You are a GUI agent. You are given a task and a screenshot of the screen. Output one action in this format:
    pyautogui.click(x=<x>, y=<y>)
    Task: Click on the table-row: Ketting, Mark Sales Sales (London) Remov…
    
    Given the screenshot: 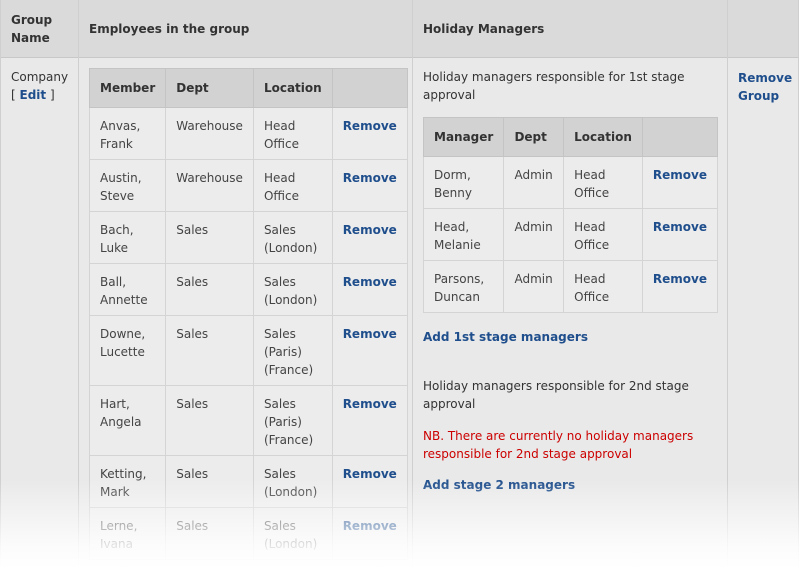 What is the action you would take?
    pyautogui.click(x=248, y=481)
    